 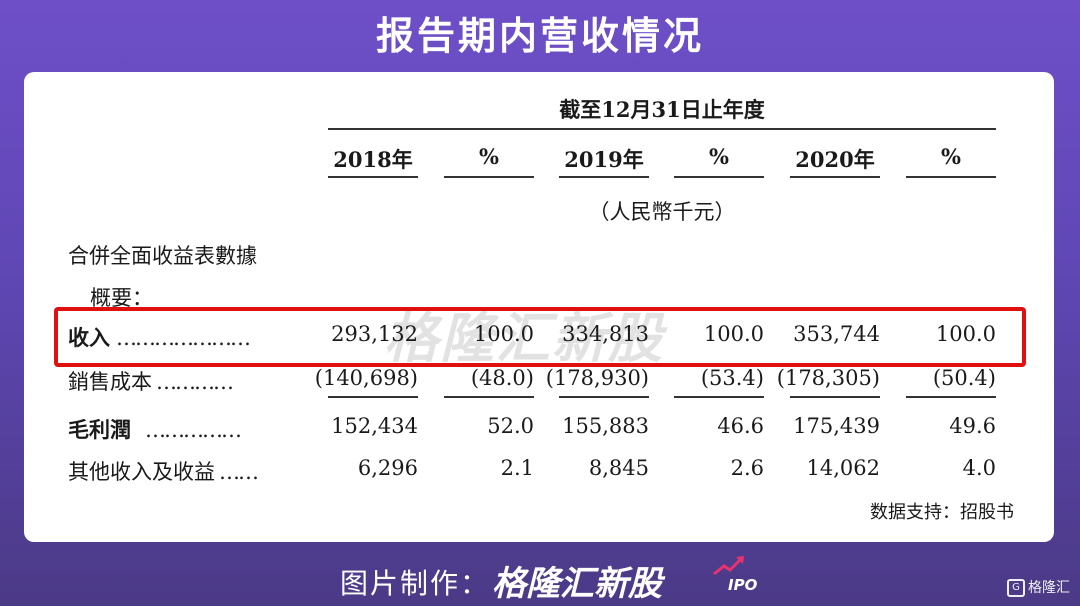 What do you see at coordinates (951, 397) in the screenshot?
I see `row-underline-pct-2020` at bounding box center [951, 397].